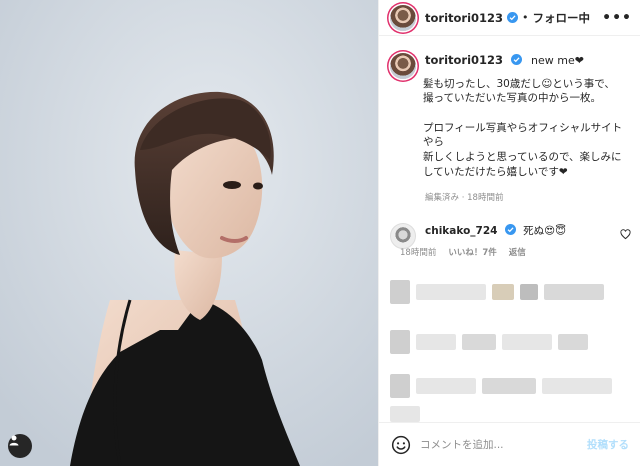  I want to click on caption-first-line: new me❤, so click(557, 60).